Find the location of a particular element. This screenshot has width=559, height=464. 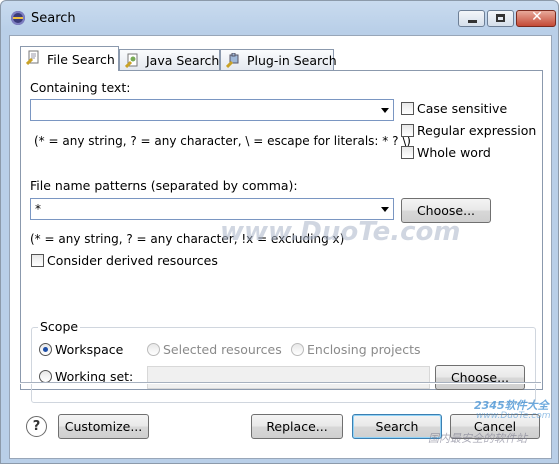

tab-plugin-search: Plug-in Search is located at coordinates (278, 60).